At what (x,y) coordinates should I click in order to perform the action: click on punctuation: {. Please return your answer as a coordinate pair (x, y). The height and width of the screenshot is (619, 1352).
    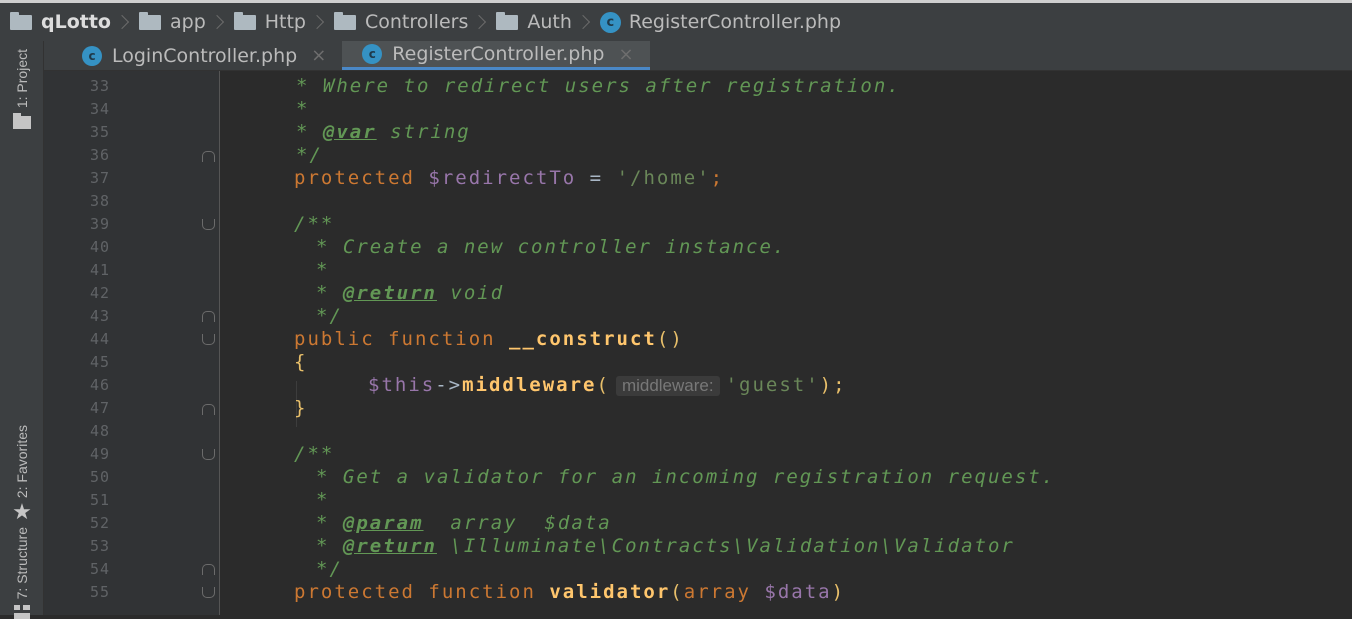
    Looking at the image, I should click on (301, 362).